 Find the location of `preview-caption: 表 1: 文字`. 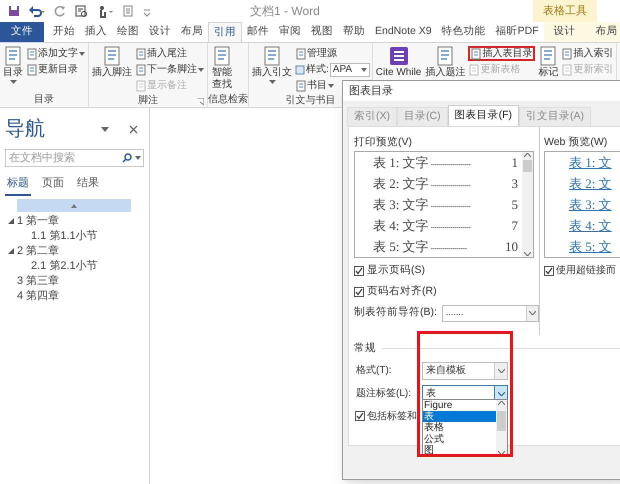

preview-caption: 表 1: 文字 is located at coordinates (401, 163).